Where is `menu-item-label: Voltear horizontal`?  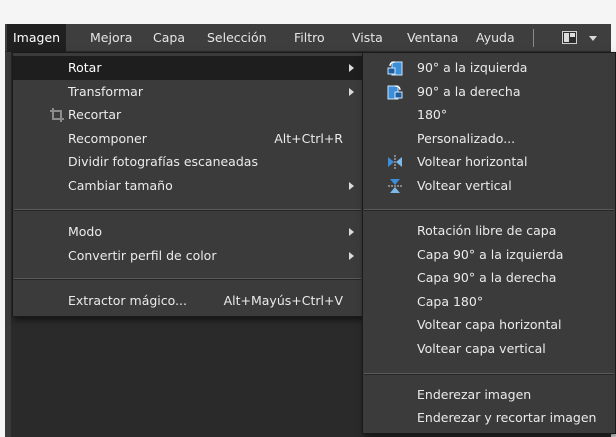
menu-item-label: Voltear horizontal is located at coordinates (472, 161).